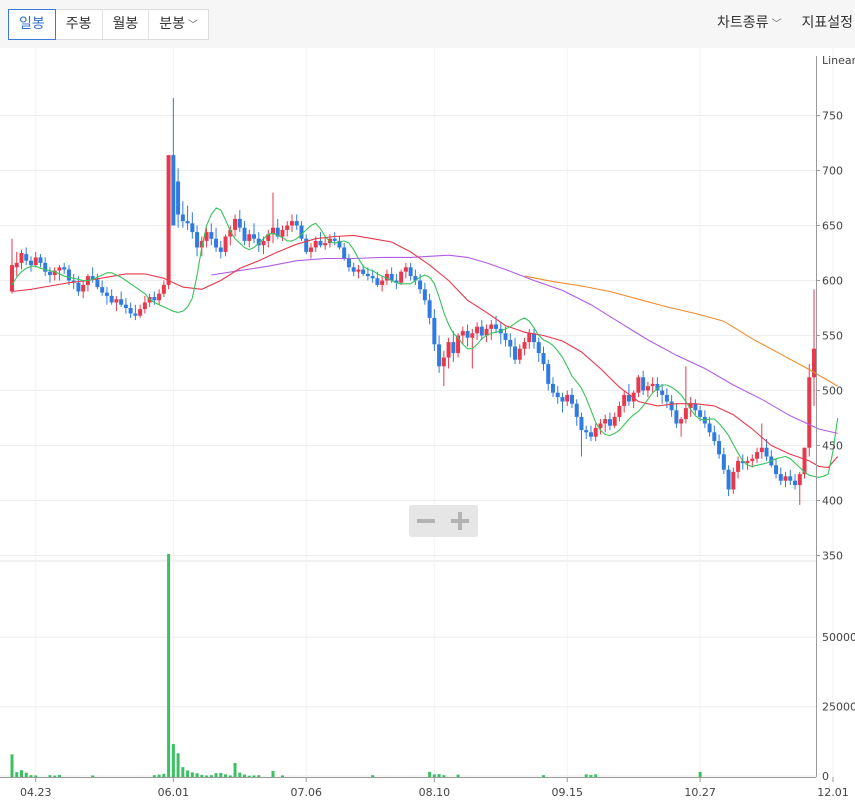 Image resolution: width=855 pixels, height=802 pixels. What do you see at coordinates (306, 792) in the screenshot?
I see `time-tick-label: 07.06` at bounding box center [306, 792].